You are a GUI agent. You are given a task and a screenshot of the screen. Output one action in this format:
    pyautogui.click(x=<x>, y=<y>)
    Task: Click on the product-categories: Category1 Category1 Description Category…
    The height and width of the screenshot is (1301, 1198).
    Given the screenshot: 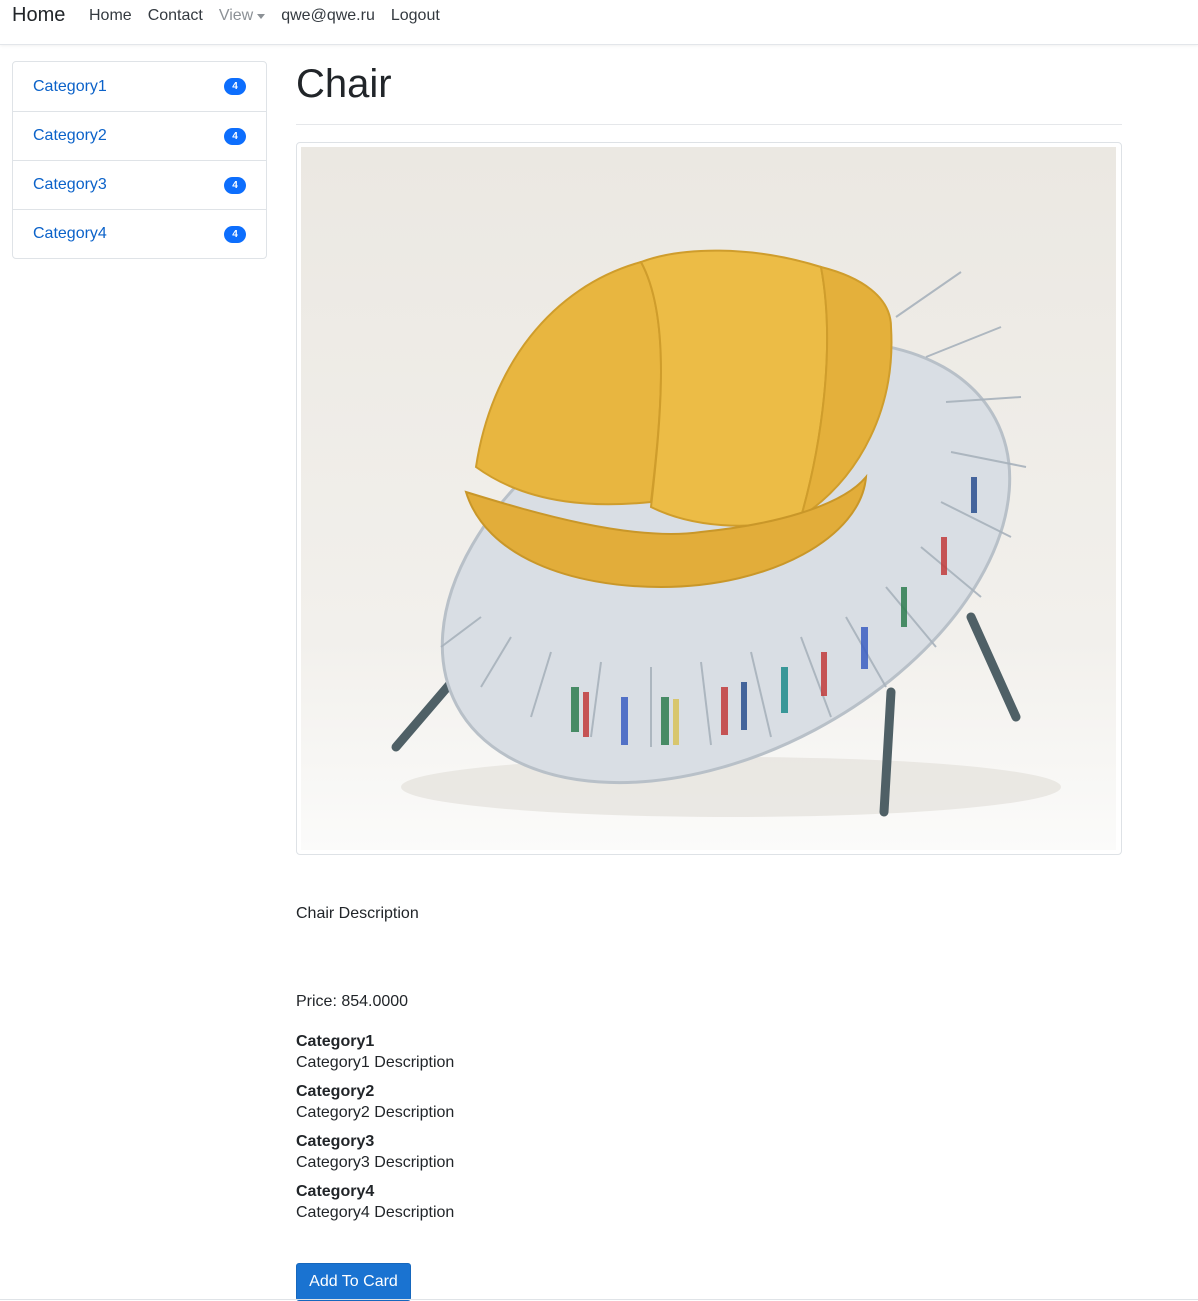 What is the action you would take?
    pyautogui.click(x=375, y=1133)
    